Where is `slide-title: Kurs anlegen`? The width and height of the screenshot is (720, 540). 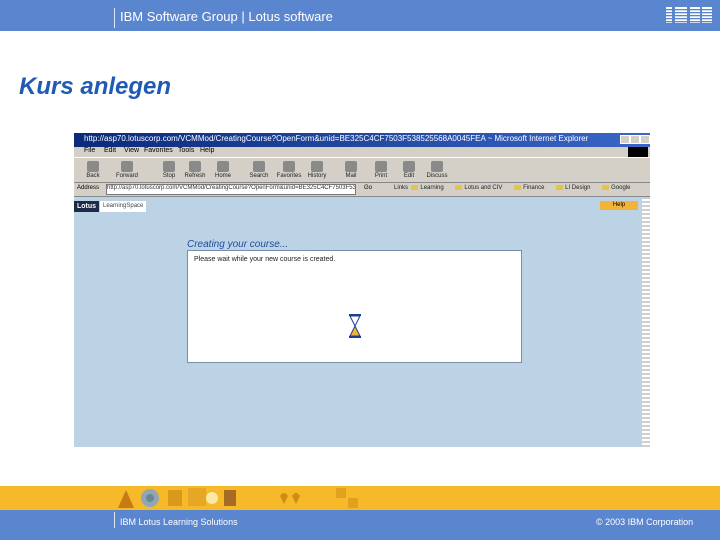
slide-title: Kurs anlegen is located at coordinates (95, 86).